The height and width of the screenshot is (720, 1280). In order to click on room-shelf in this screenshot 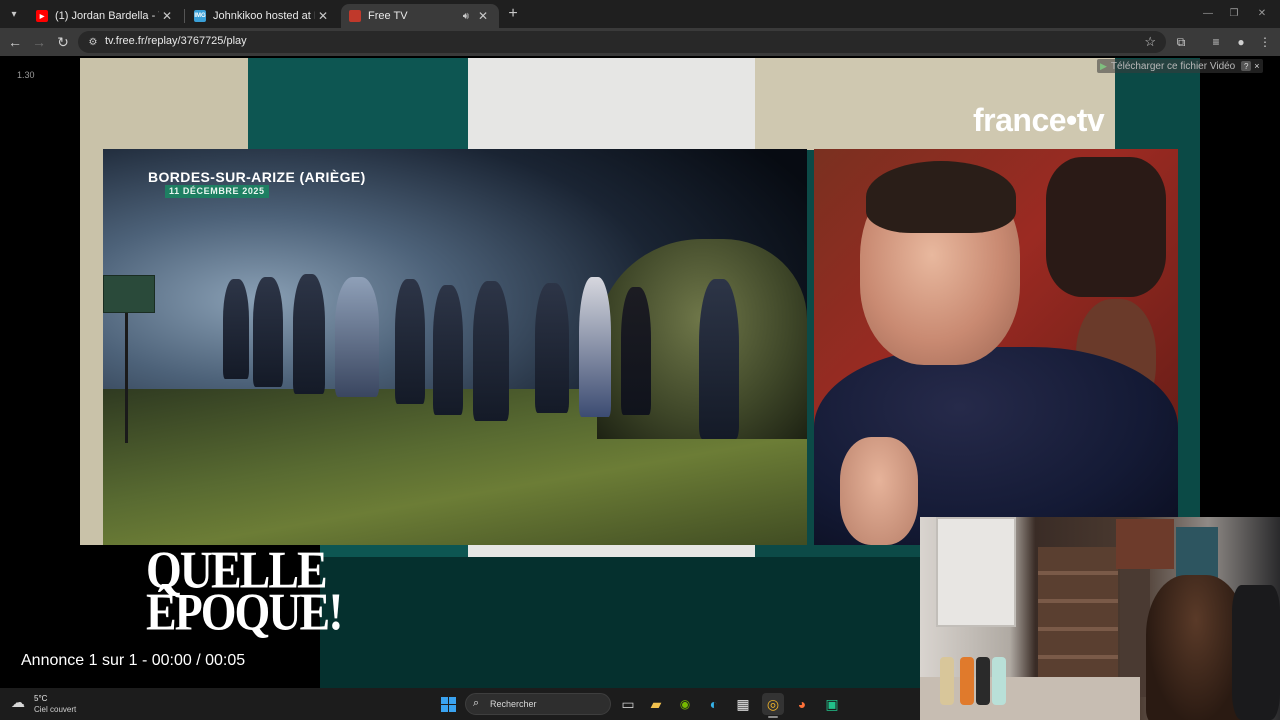, I will do `click(1078, 622)`.